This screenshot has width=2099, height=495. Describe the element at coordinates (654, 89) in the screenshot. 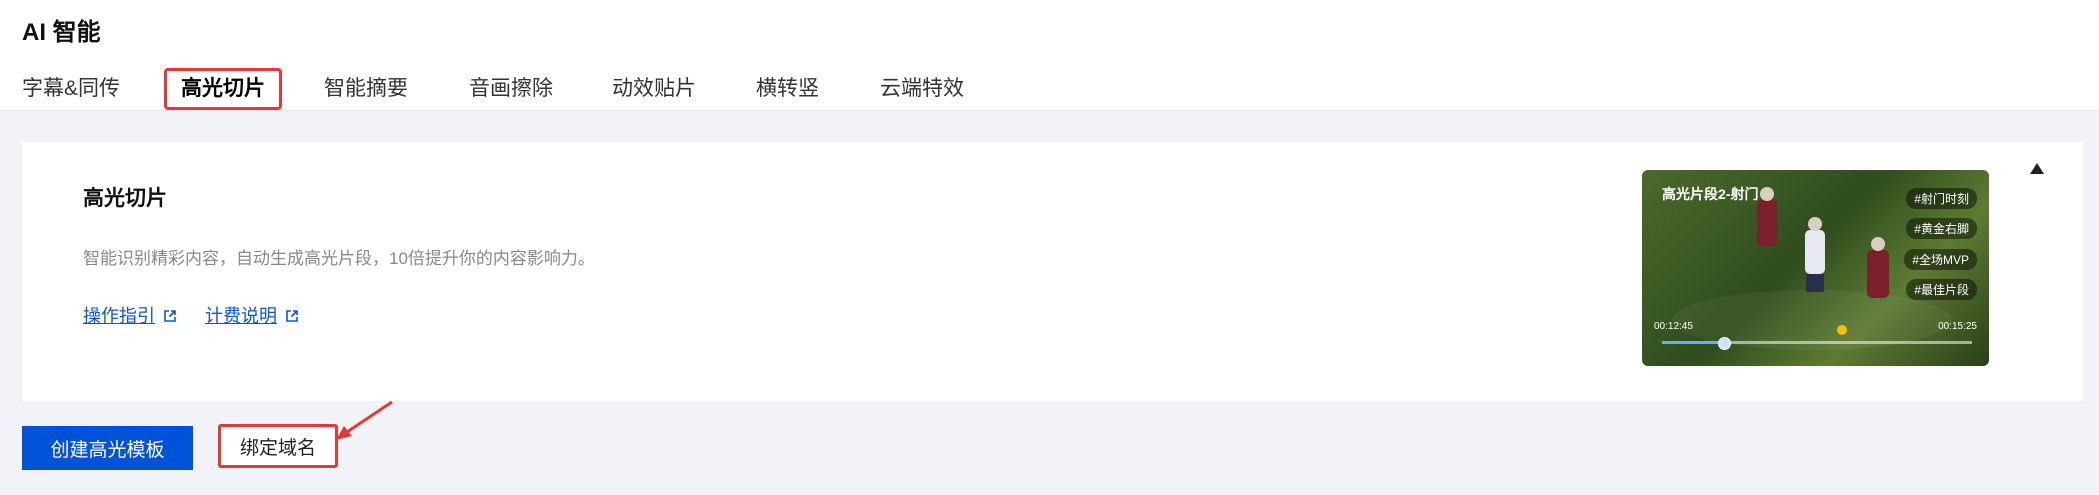

I see `tab-motion-sticker: 动效贴片` at that location.